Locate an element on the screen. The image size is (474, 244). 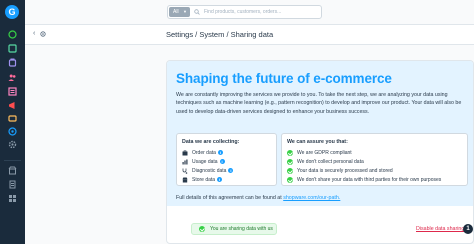
sales-channel-icon is located at coordinates (12, 131).